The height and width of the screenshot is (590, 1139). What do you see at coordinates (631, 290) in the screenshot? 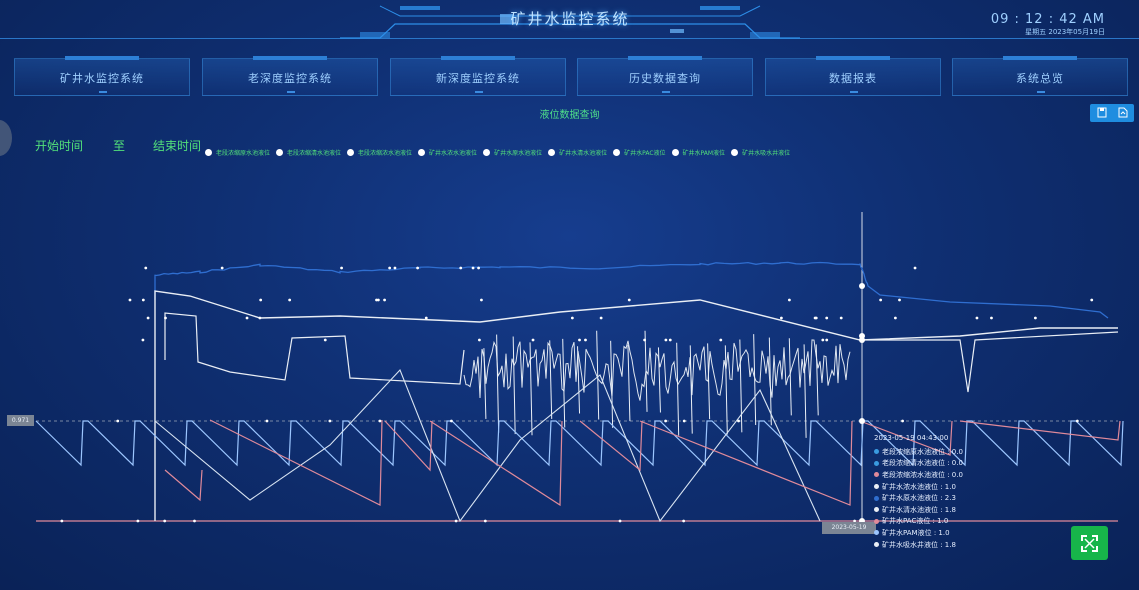
I see `series-line-raw-water` at bounding box center [631, 290].